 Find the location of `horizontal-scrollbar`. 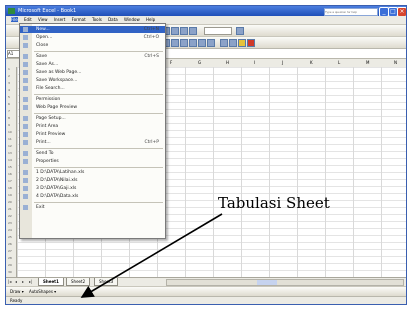

horizontal-scrollbar is located at coordinates (285, 282).